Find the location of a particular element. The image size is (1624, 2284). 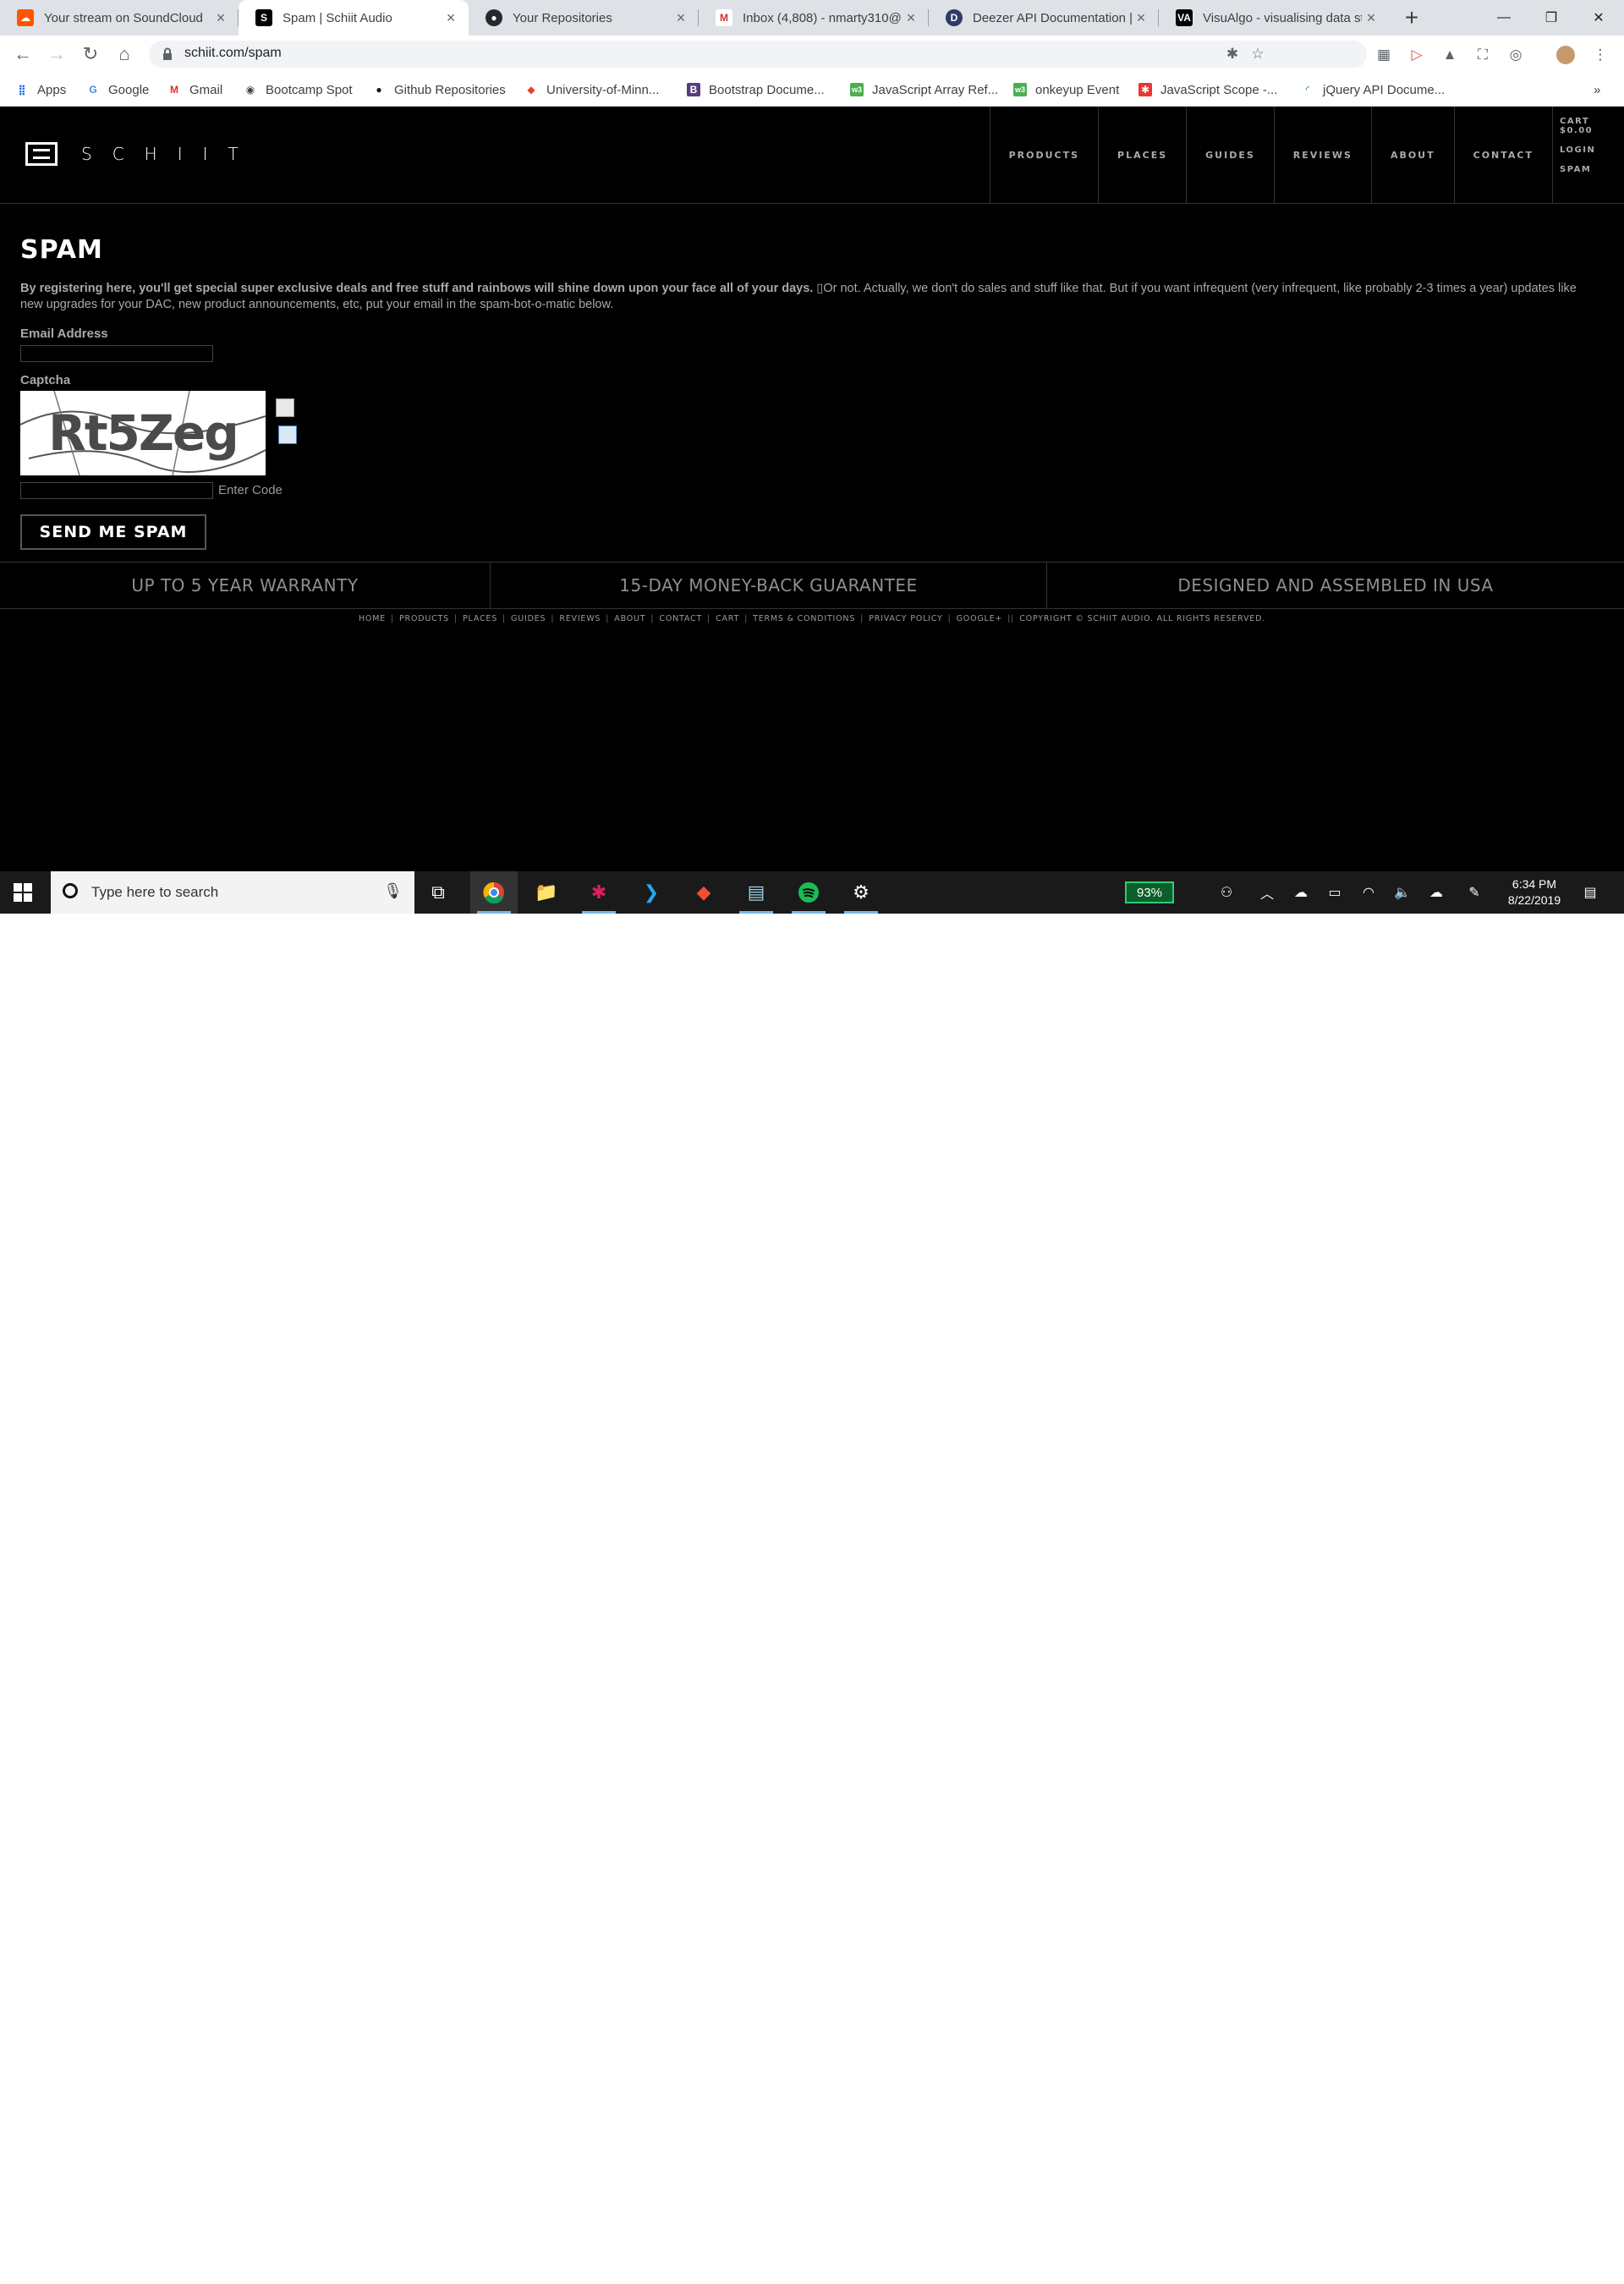

login-link: LOGIN is located at coordinates (1585, 150).